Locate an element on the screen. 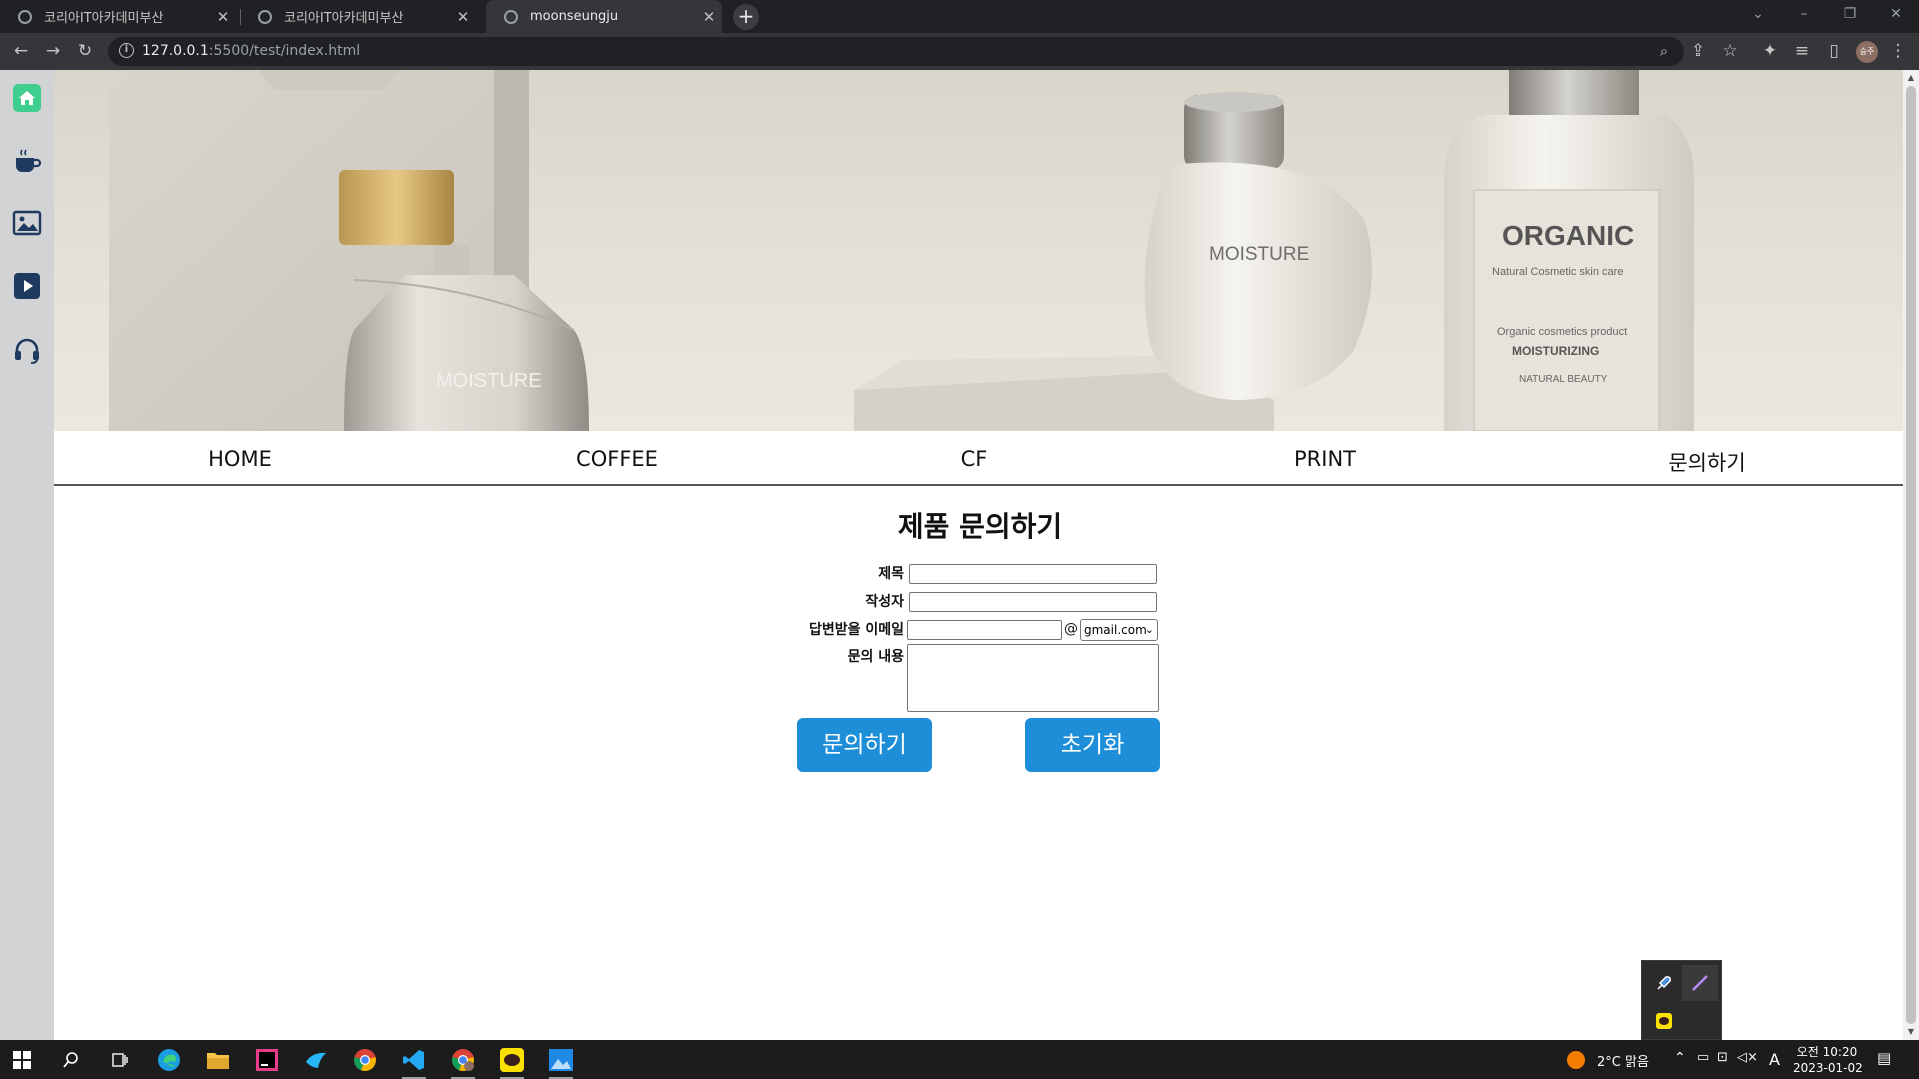 The width and height of the screenshot is (1919, 1079). back-icon: ← is located at coordinates (21, 52).